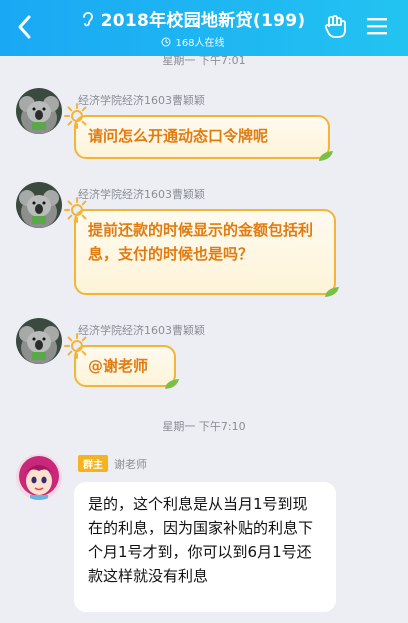  Describe the element at coordinates (200, 43) in the screenshot. I see `online-count: 168人在线` at that location.